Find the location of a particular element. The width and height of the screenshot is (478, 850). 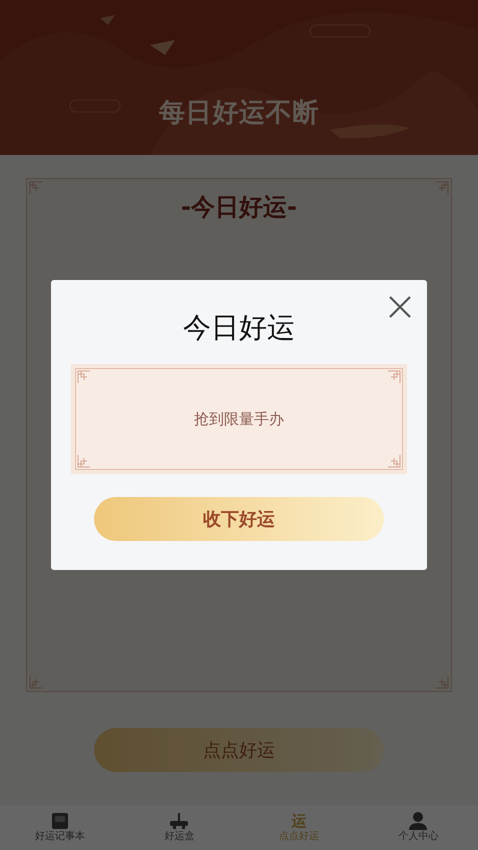

joystick-icon is located at coordinates (179, 821).